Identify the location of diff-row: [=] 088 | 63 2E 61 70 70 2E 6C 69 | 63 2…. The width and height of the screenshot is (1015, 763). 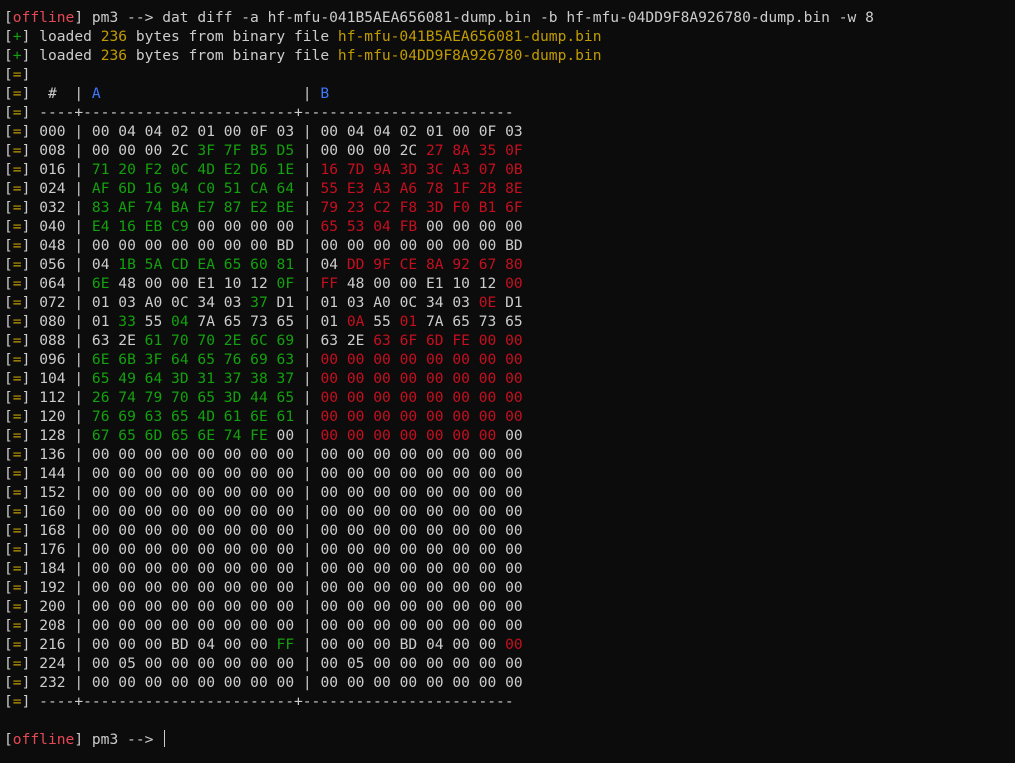
(263, 340).